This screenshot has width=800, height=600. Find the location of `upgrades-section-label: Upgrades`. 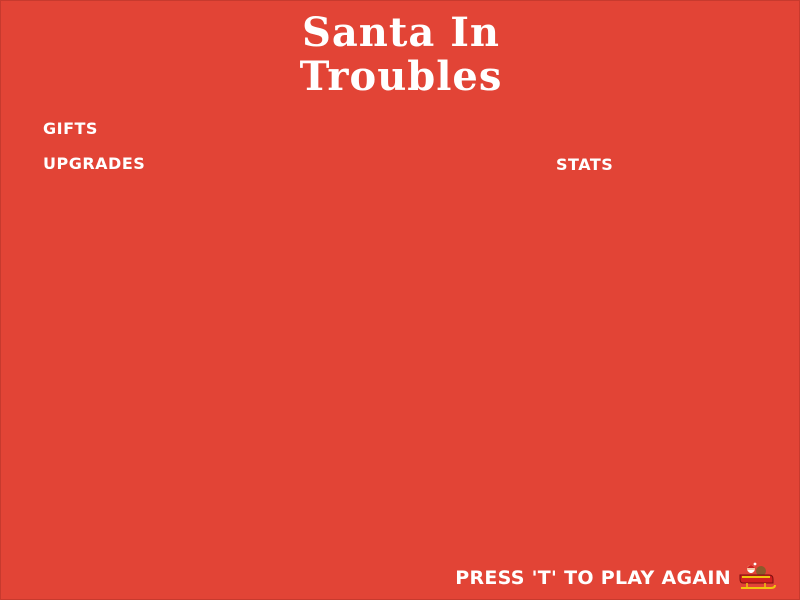

upgrades-section-label: Upgrades is located at coordinates (94, 163).